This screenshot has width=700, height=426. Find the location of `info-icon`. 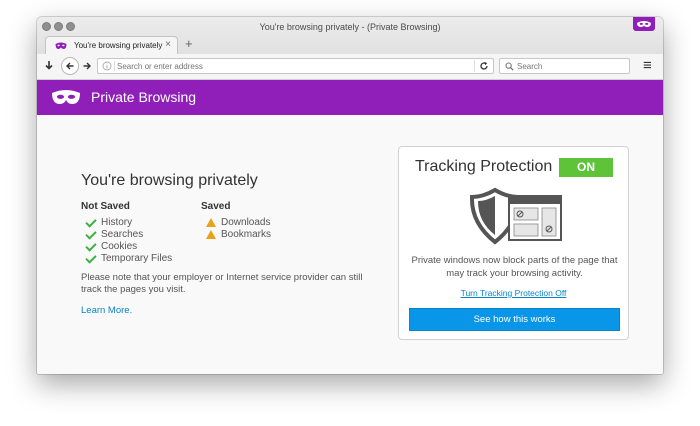

info-icon is located at coordinates (107, 66).